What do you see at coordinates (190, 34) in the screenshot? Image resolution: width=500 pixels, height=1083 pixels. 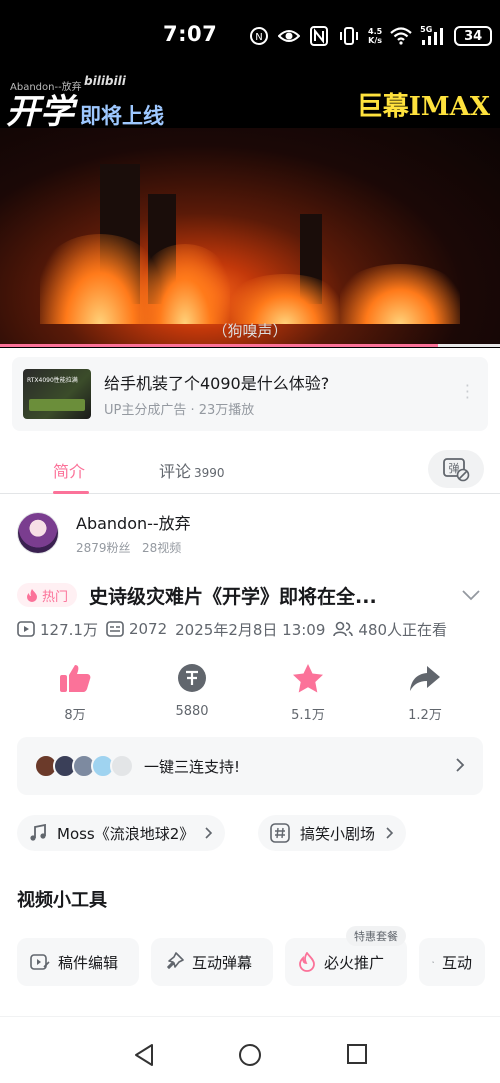 I see `status-time: 7:07` at bounding box center [190, 34].